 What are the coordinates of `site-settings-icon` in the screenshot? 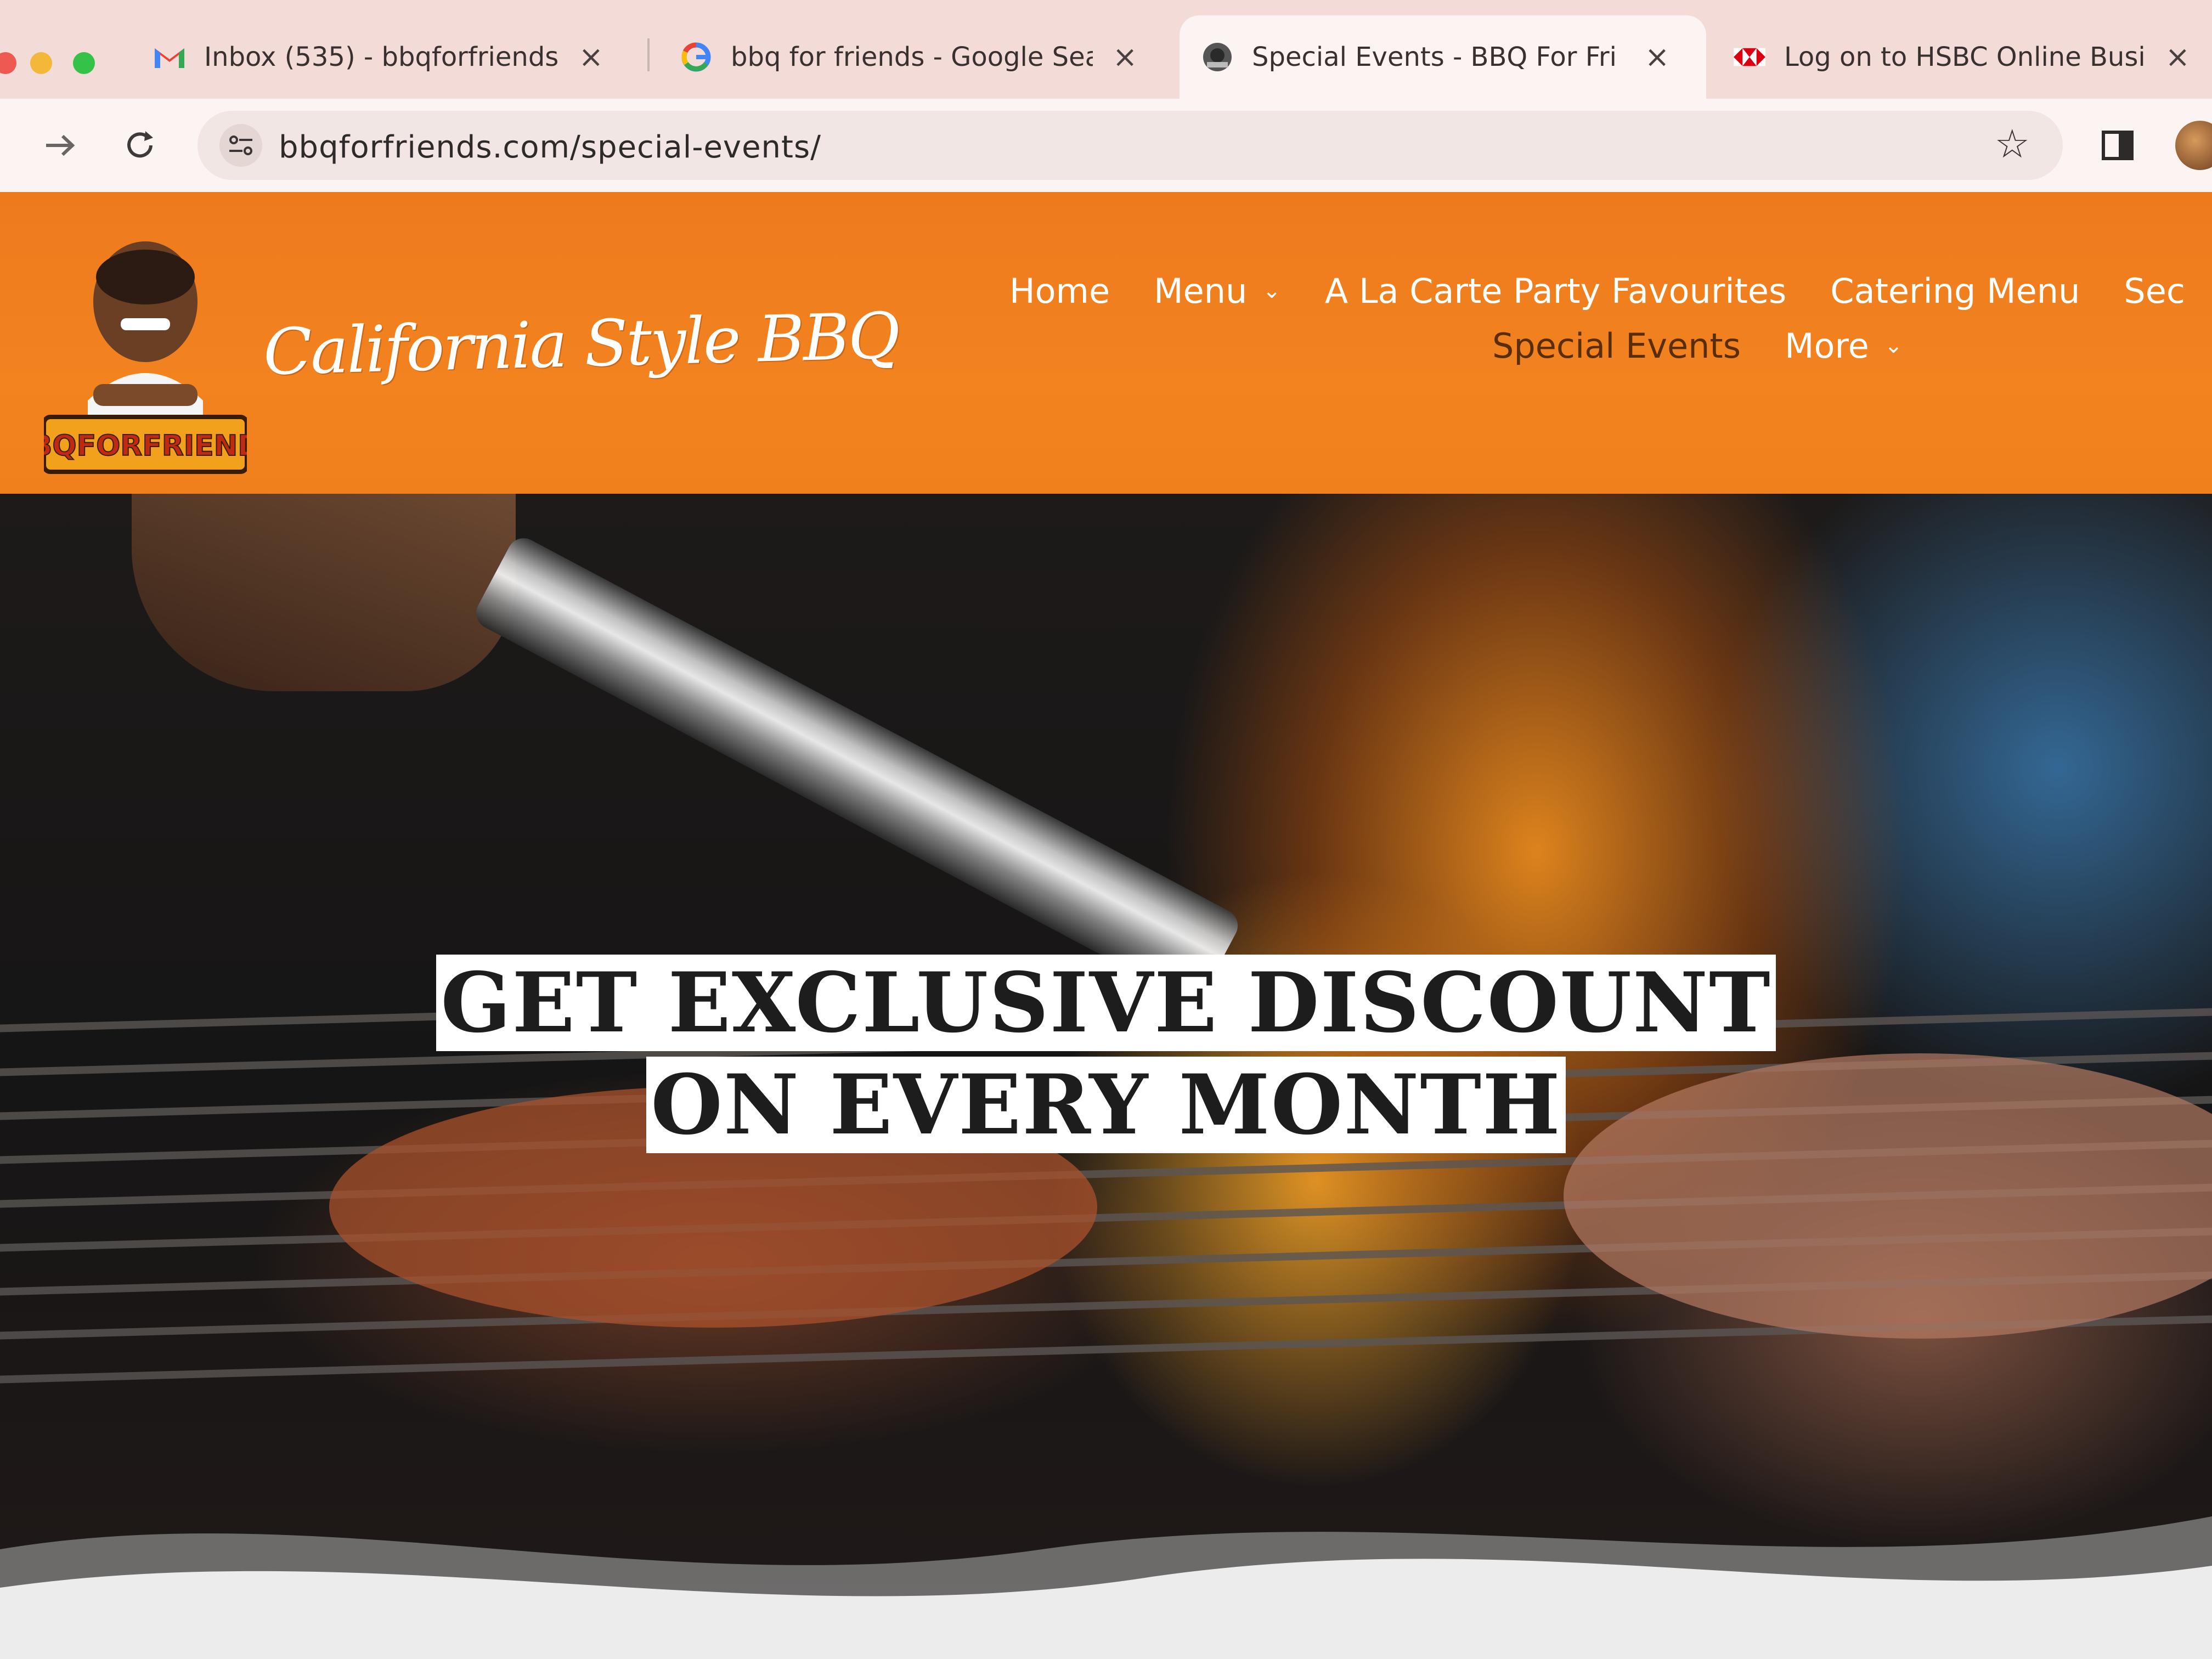 It's located at (241, 146).